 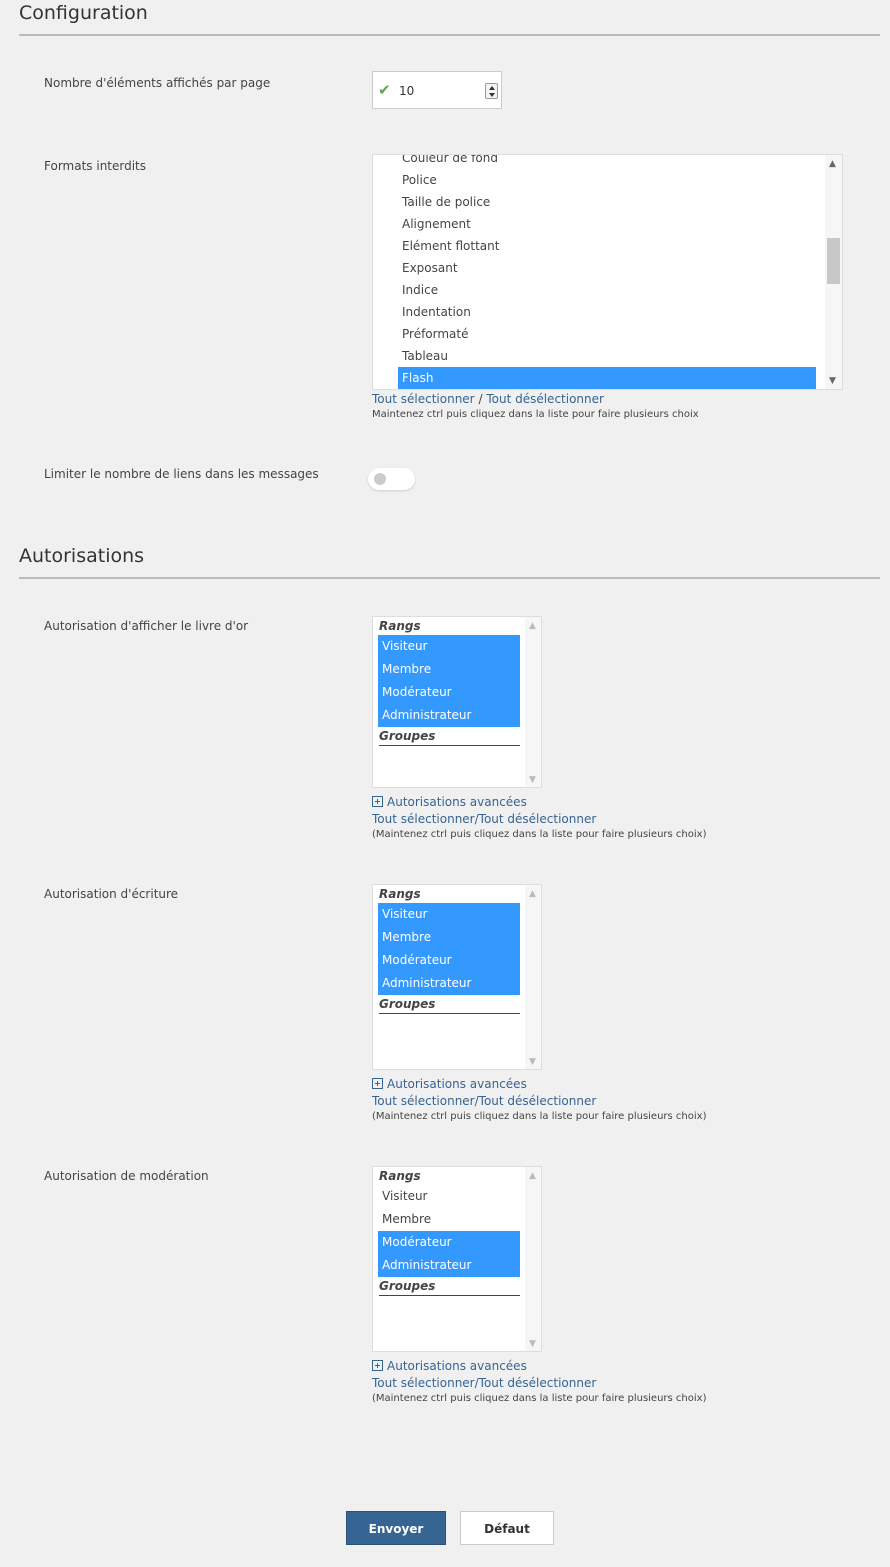 What do you see at coordinates (449, 578) in the screenshot?
I see `authorizations-divider` at bounding box center [449, 578].